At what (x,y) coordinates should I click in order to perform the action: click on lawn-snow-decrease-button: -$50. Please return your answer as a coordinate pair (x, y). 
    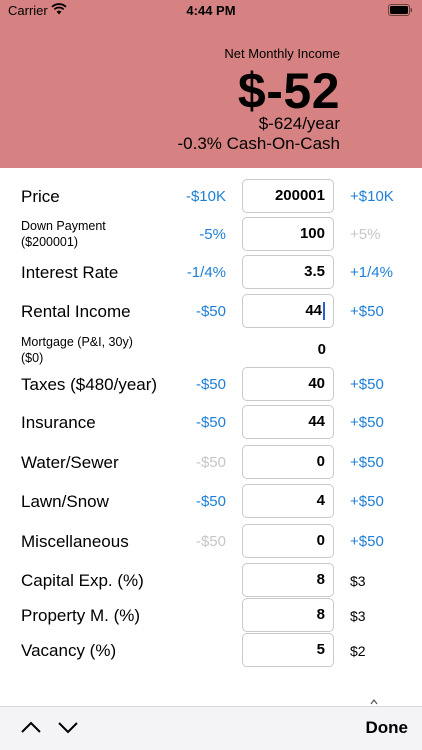
    Looking at the image, I should click on (211, 501).